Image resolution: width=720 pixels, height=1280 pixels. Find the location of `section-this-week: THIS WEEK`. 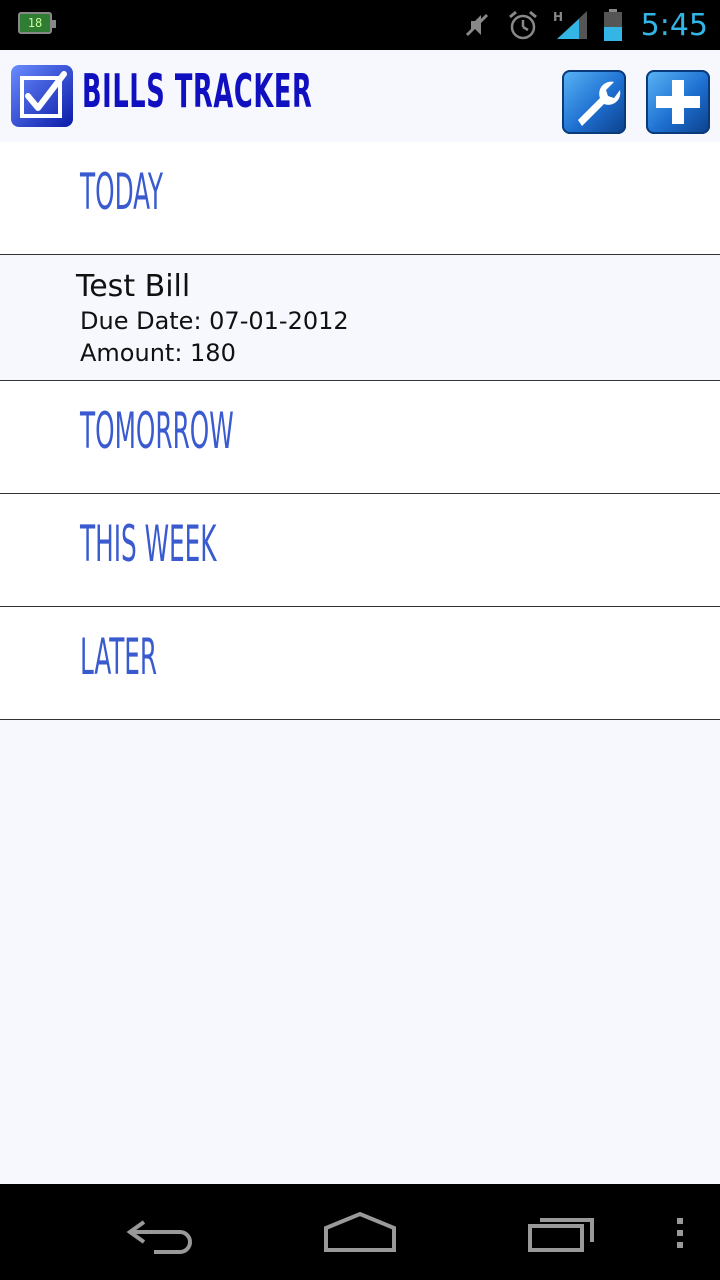

section-this-week: THIS WEEK is located at coordinates (360, 550).